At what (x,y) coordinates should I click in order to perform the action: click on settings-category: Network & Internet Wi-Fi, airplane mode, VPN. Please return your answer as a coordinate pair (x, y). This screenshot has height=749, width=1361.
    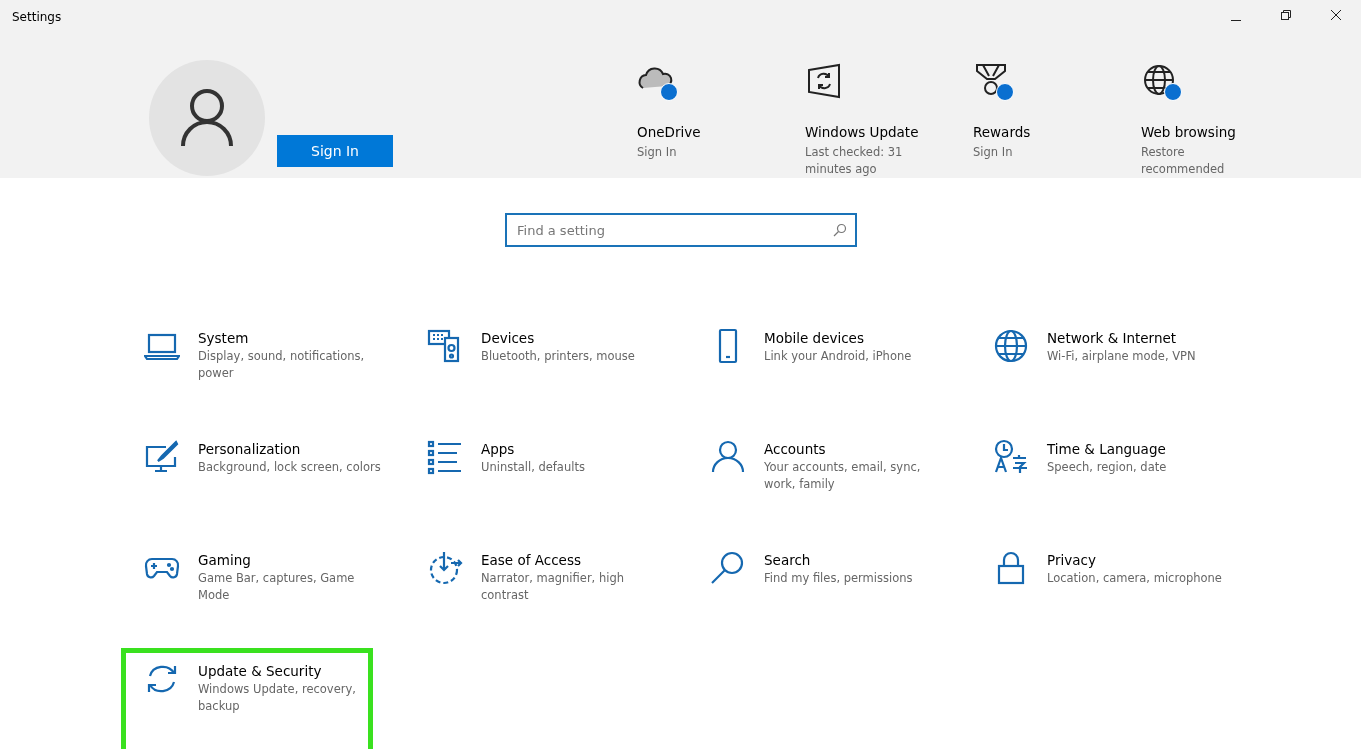
    Looking at the image, I should click on (1111, 370).